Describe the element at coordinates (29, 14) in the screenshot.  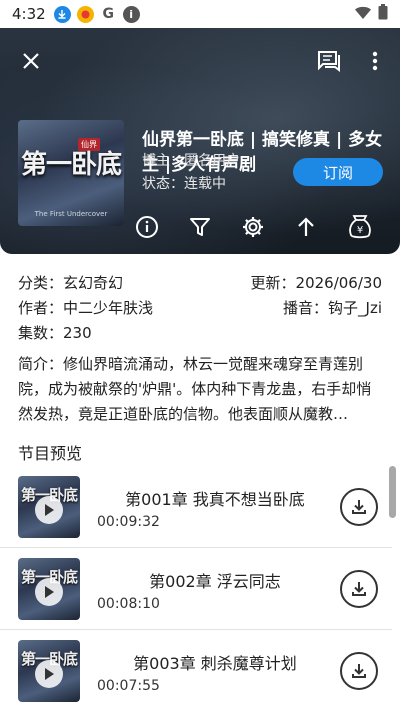
I see `status-time: 4:32` at that location.